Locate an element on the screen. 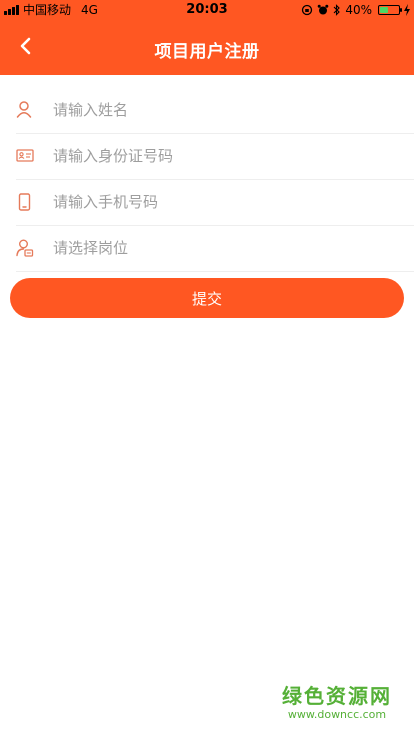 The height and width of the screenshot is (736, 414). id-card-input is located at coordinates (223, 156).